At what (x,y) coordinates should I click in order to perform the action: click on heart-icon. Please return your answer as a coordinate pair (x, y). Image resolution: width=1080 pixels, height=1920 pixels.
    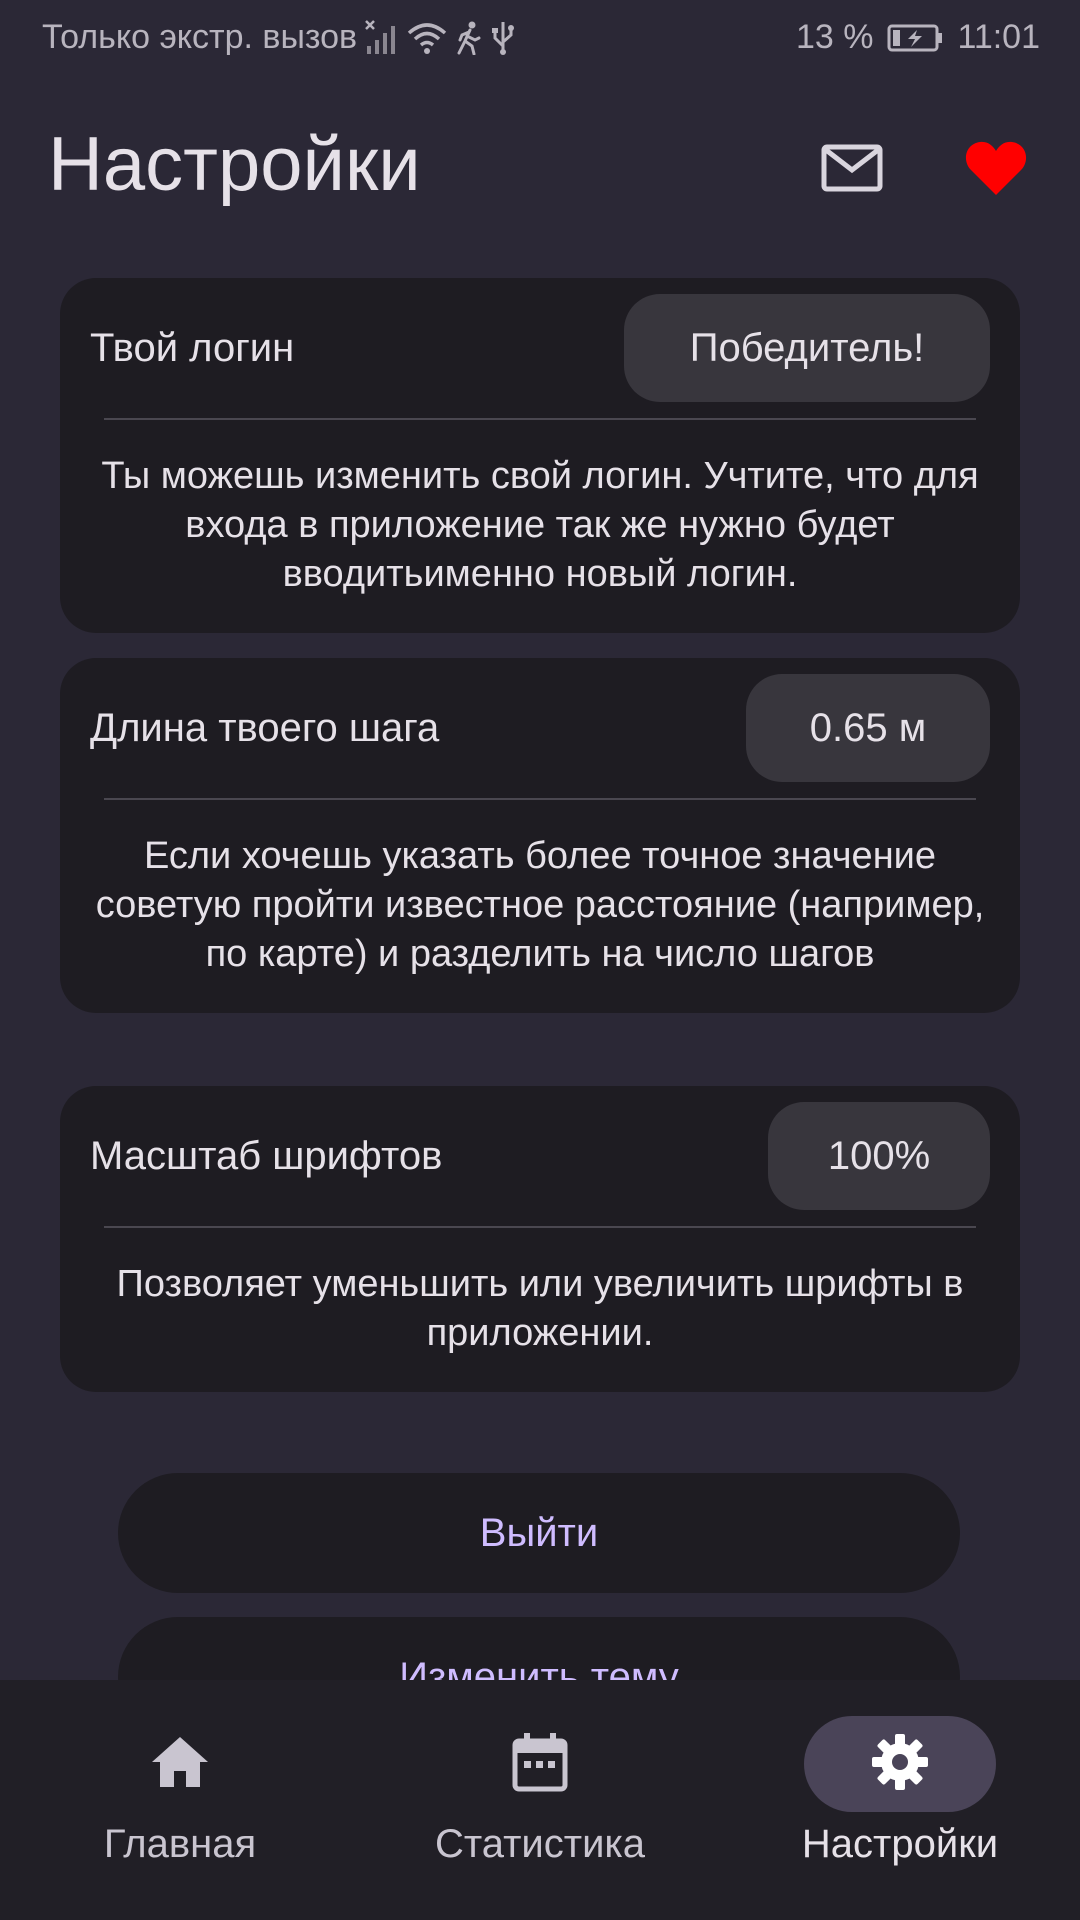
    Looking at the image, I should click on (996, 170).